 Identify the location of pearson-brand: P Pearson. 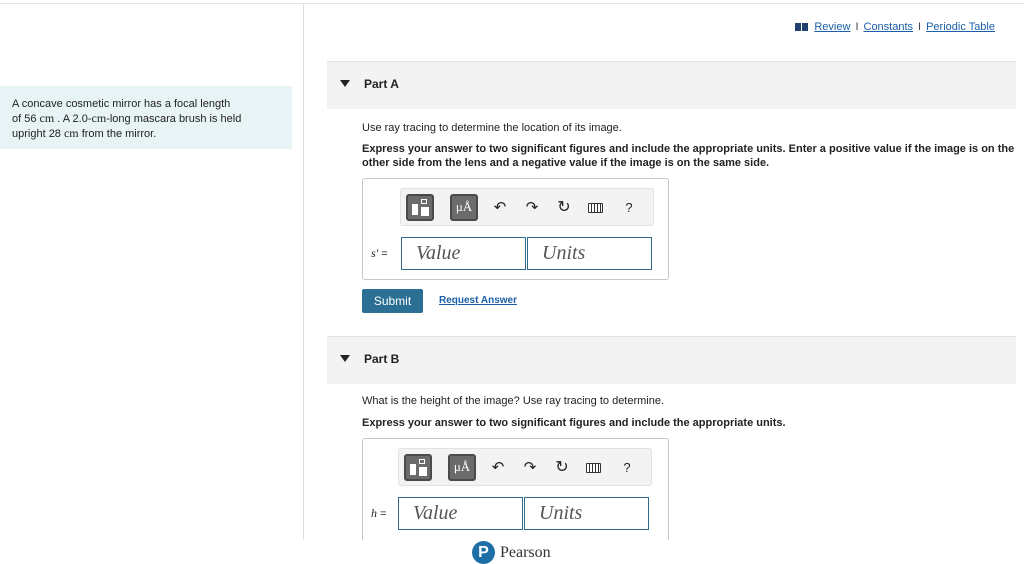
(511, 552).